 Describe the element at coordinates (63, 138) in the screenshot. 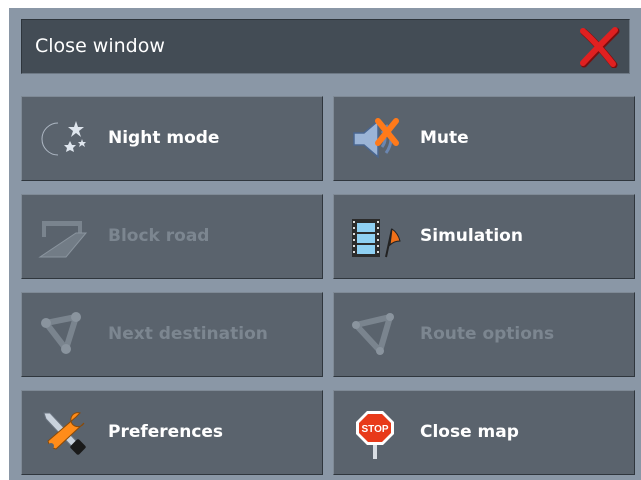

I see `moon-stars-icon` at that location.